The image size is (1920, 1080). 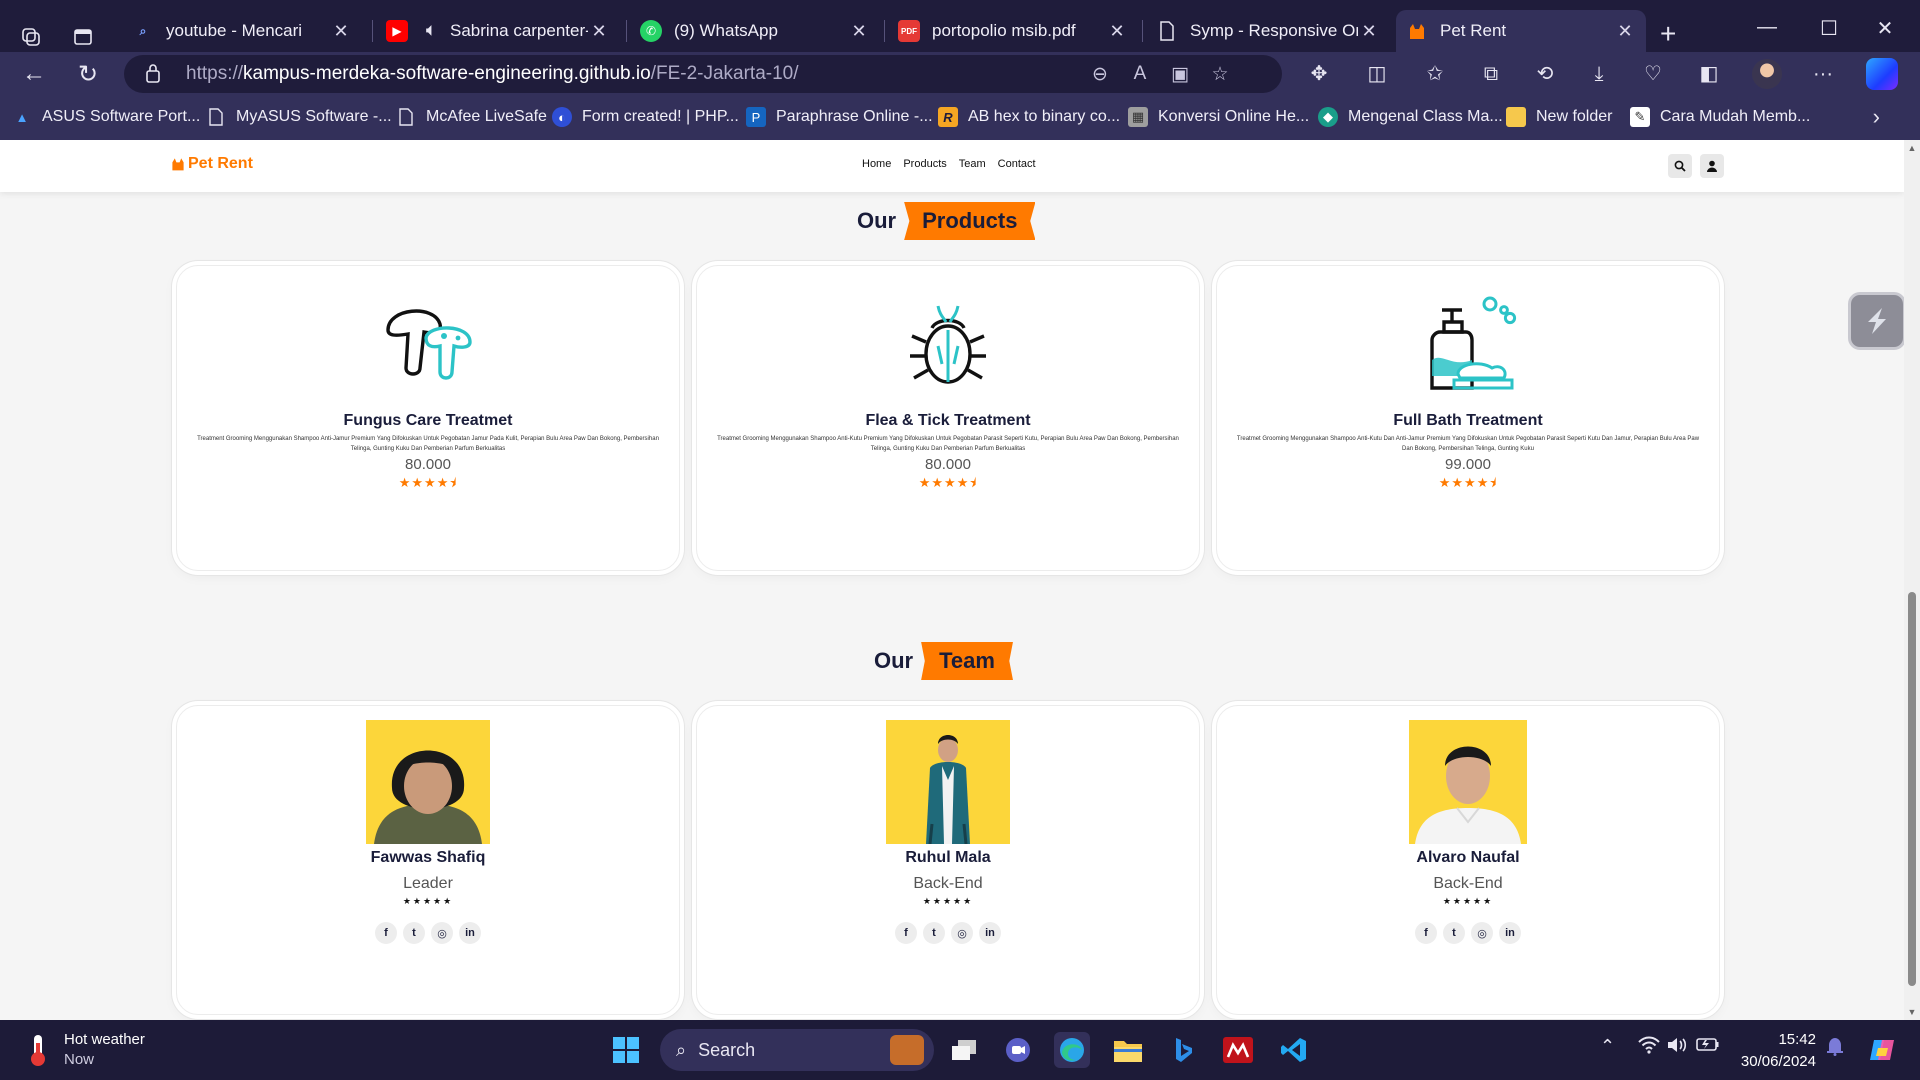 I want to click on vertical-tabs-icon, so click(x=83, y=37).